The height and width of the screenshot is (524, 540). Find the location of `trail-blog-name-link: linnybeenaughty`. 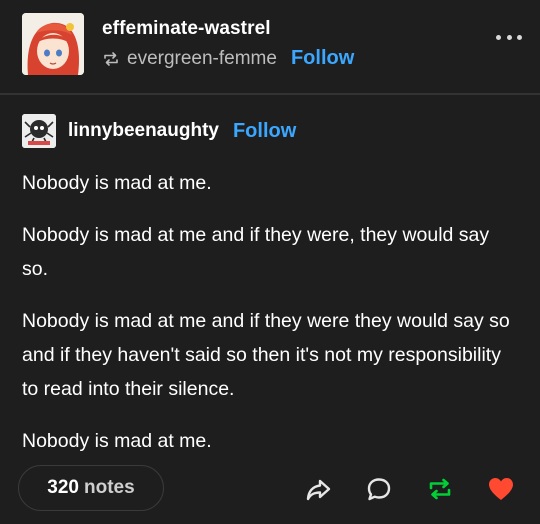

trail-blog-name-link: linnybeenaughty is located at coordinates (143, 131).